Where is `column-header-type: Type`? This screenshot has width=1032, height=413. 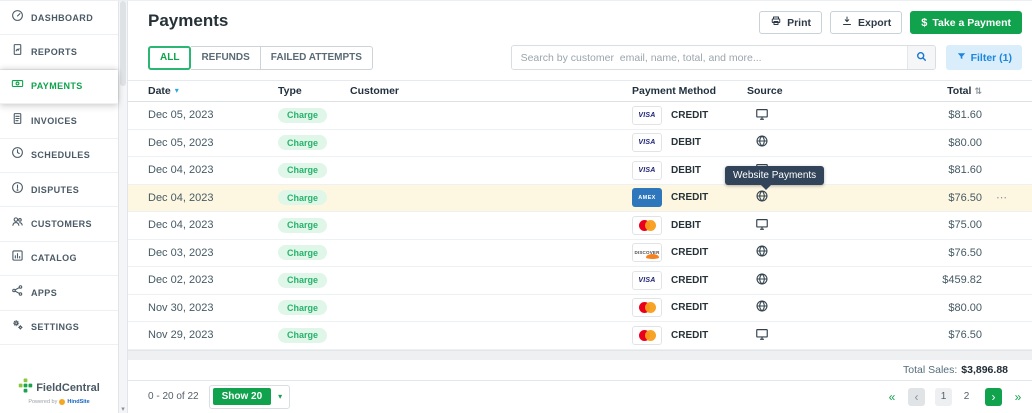 column-header-type: Type is located at coordinates (290, 91).